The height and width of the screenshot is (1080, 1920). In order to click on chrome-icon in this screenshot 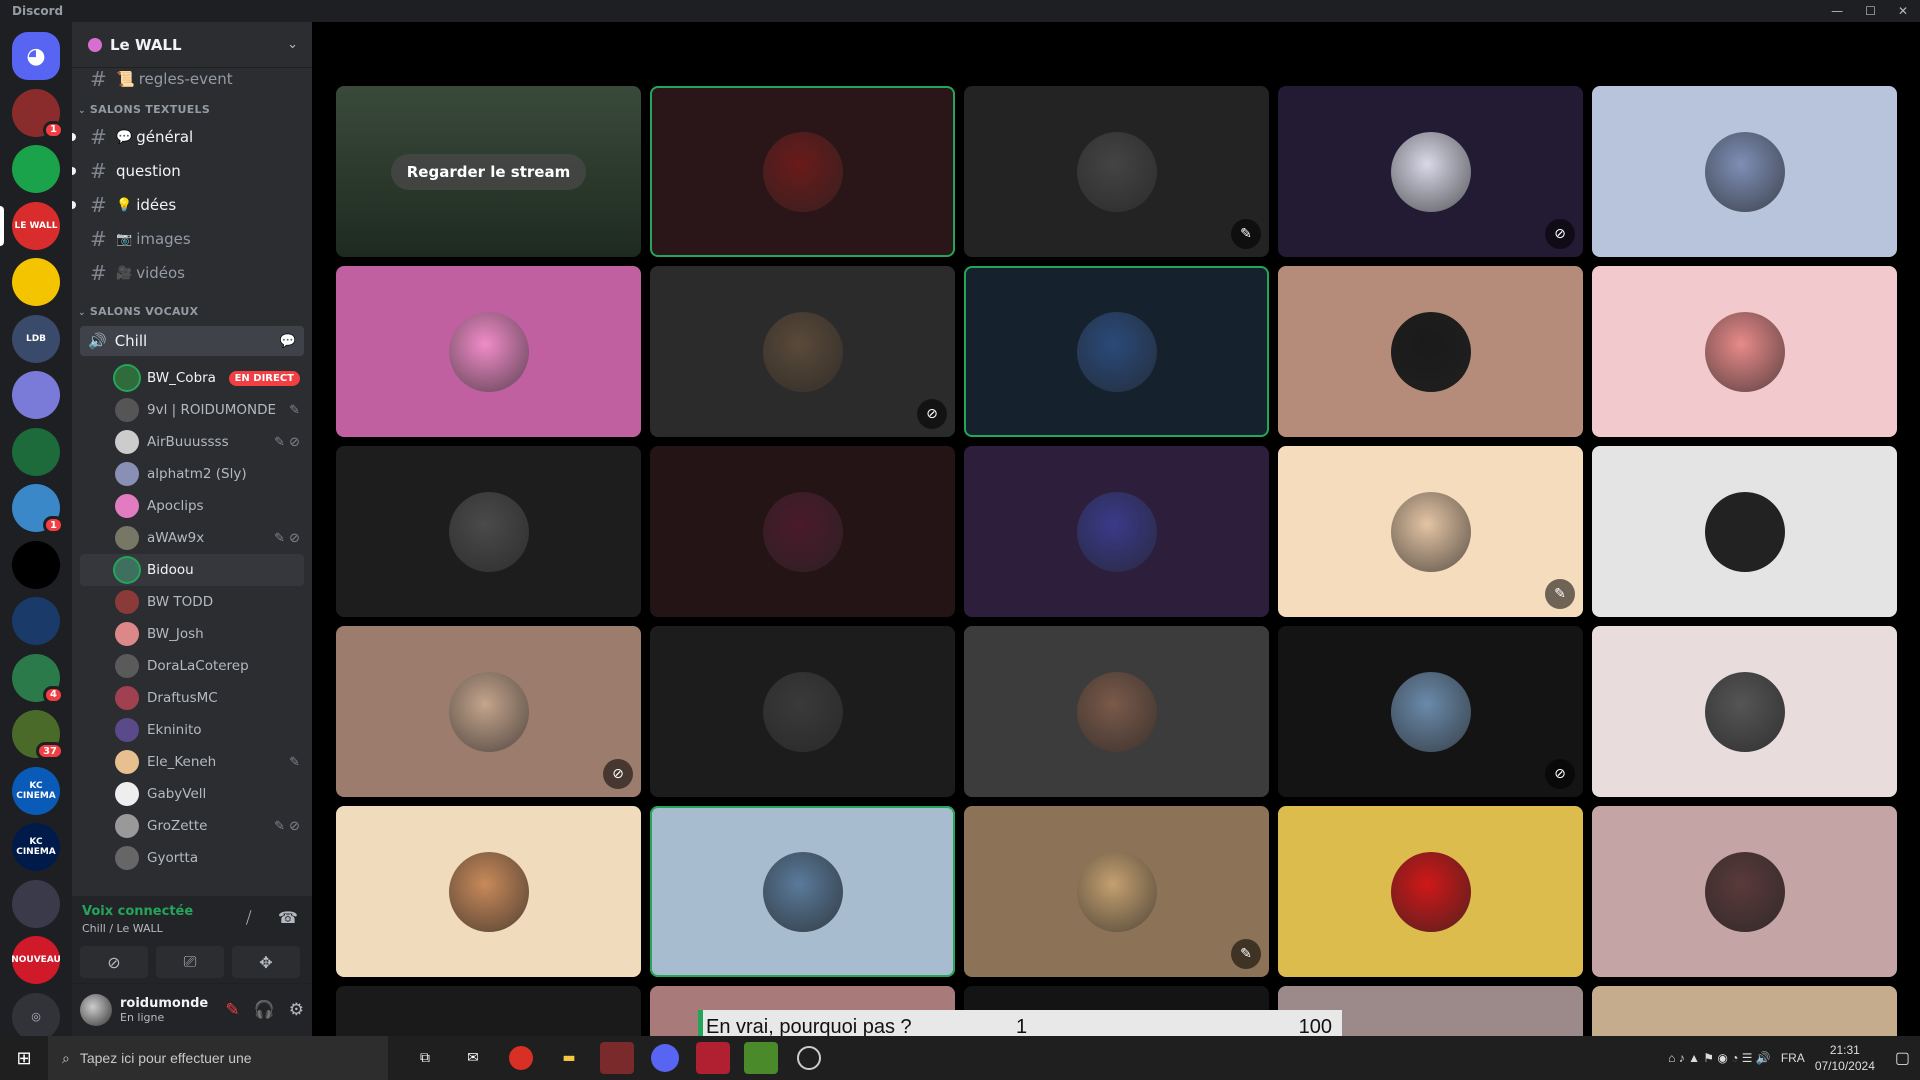, I will do `click(521, 1058)`.